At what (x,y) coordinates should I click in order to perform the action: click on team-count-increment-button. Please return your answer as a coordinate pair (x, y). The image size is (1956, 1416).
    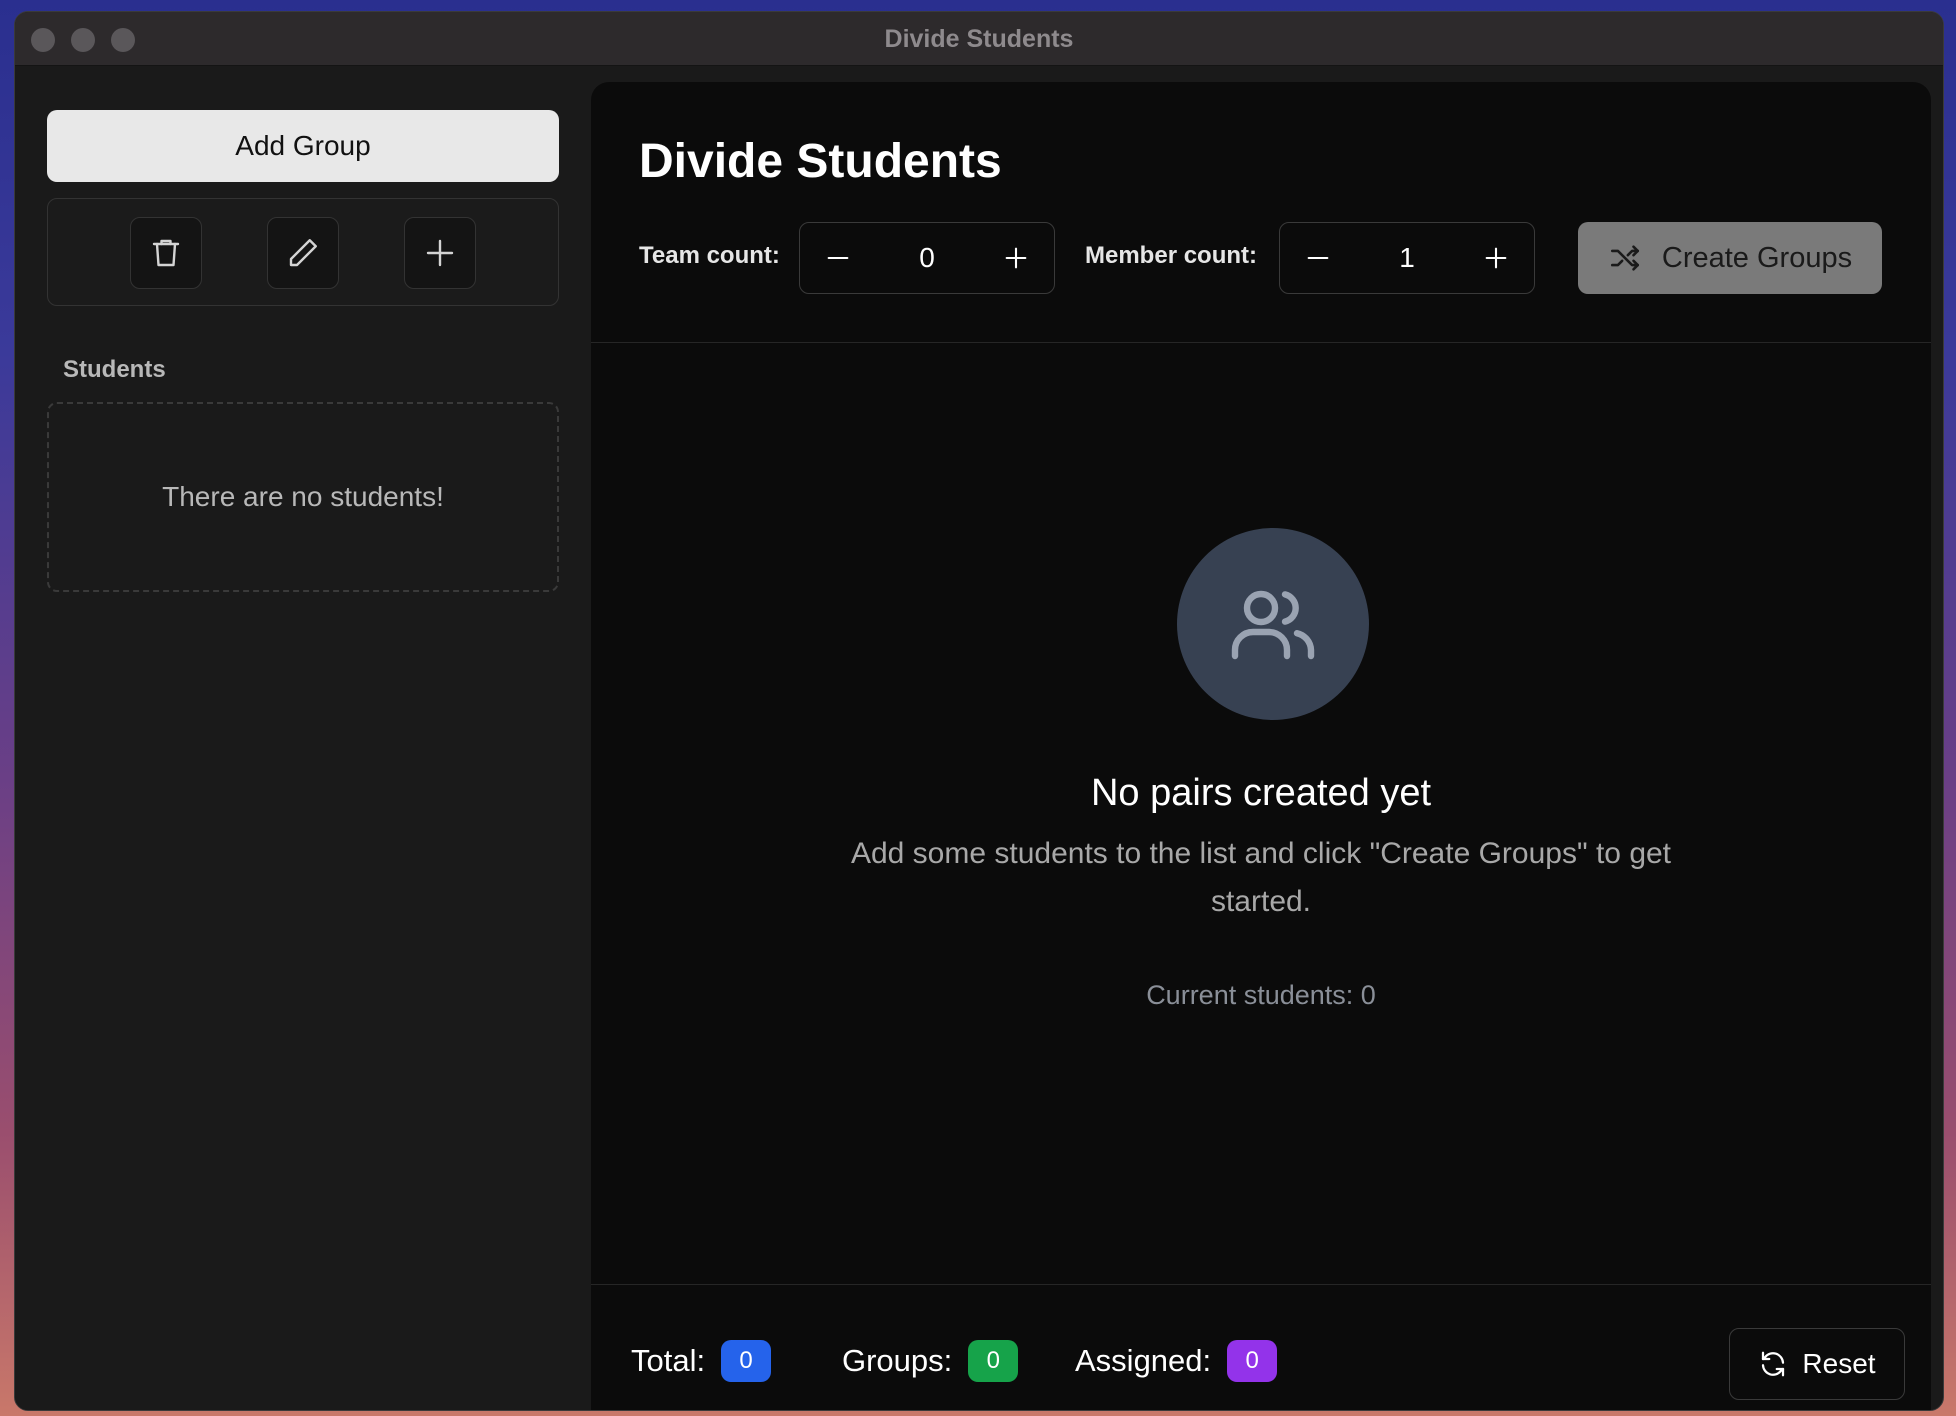
    Looking at the image, I should click on (1016, 258).